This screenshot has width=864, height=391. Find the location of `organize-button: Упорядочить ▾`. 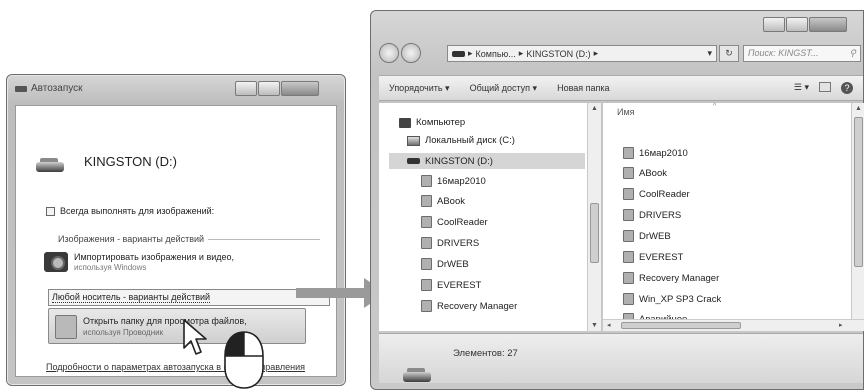

organize-button: Упорядочить ▾ is located at coordinates (419, 88).